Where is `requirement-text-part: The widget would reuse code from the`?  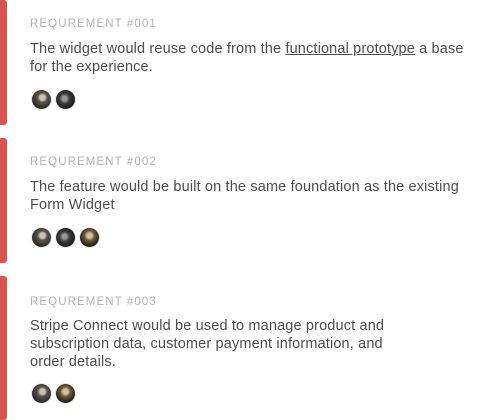
requirement-text-part: The widget would reuse code from the is located at coordinates (158, 49).